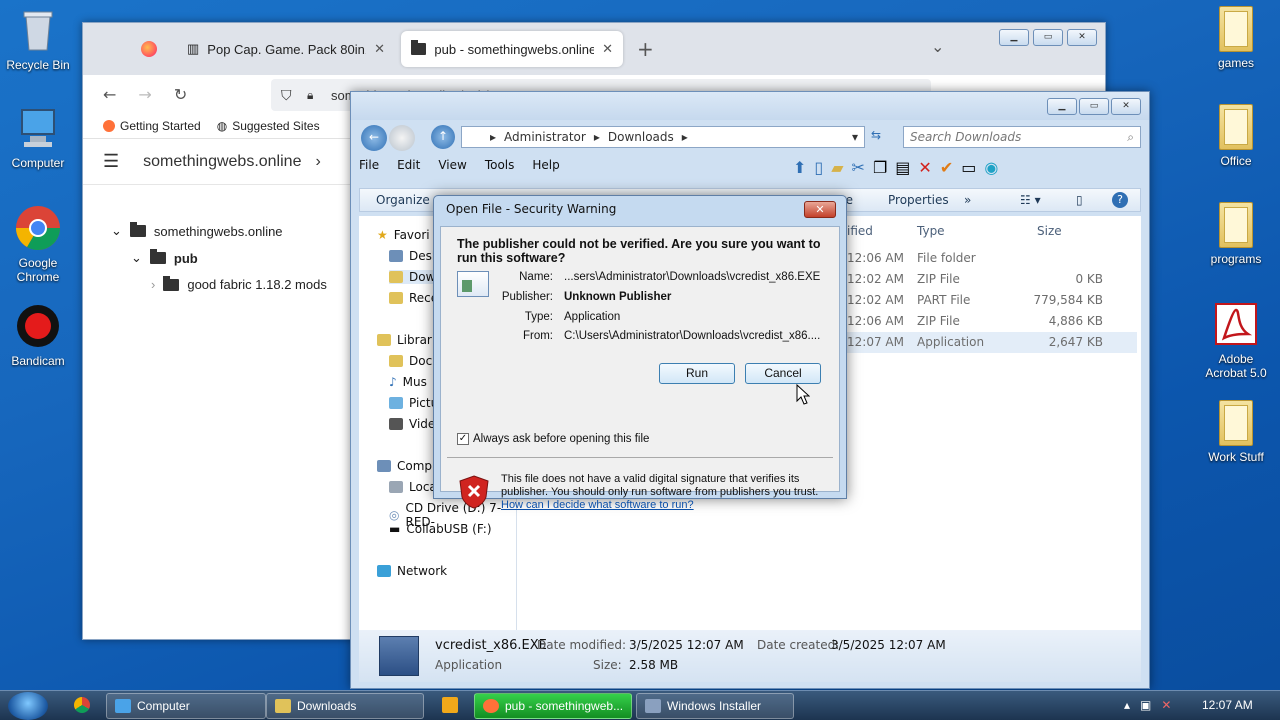 The width and height of the screenshot is (1280, 720). Describe the element at coordinates (946, 167) in the screenshot. I see `check-icon: ✔` at that location.